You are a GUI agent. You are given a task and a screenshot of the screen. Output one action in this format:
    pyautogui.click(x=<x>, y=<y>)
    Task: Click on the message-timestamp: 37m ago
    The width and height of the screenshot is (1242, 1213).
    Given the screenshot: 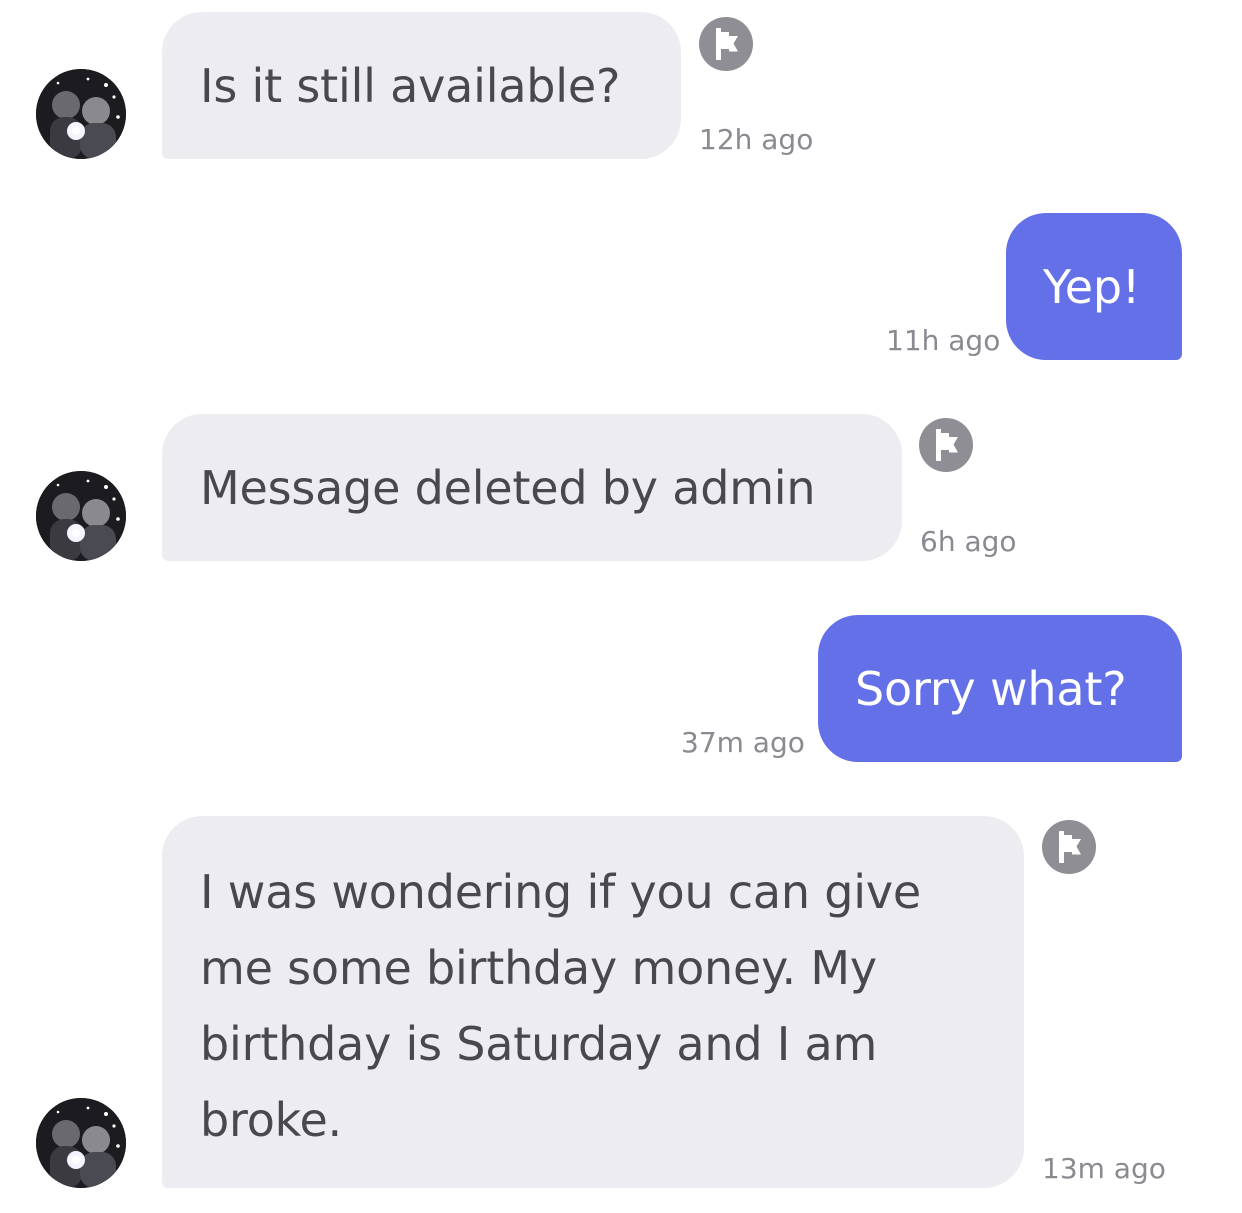 What is the action you would take?
    pyautogui.click(x=743, y=742)
    